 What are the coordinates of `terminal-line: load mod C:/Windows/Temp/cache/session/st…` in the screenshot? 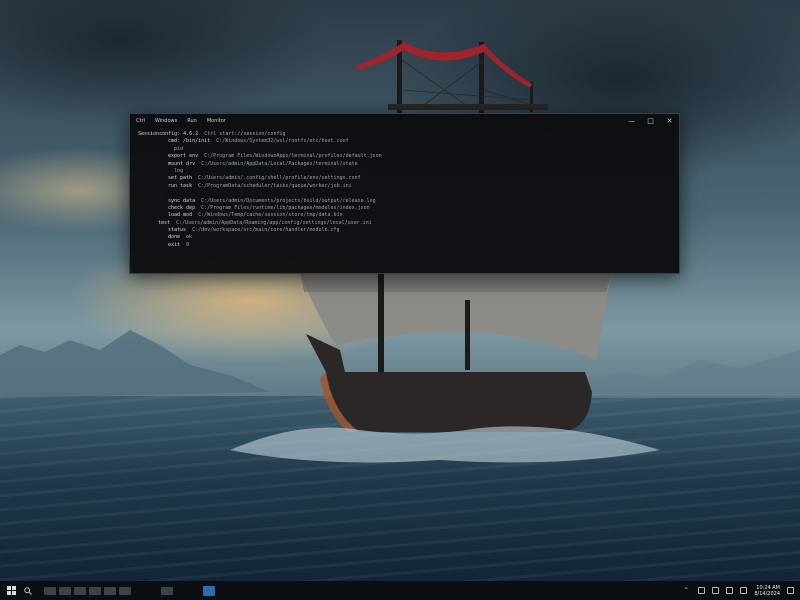 It's located at (404, 215).